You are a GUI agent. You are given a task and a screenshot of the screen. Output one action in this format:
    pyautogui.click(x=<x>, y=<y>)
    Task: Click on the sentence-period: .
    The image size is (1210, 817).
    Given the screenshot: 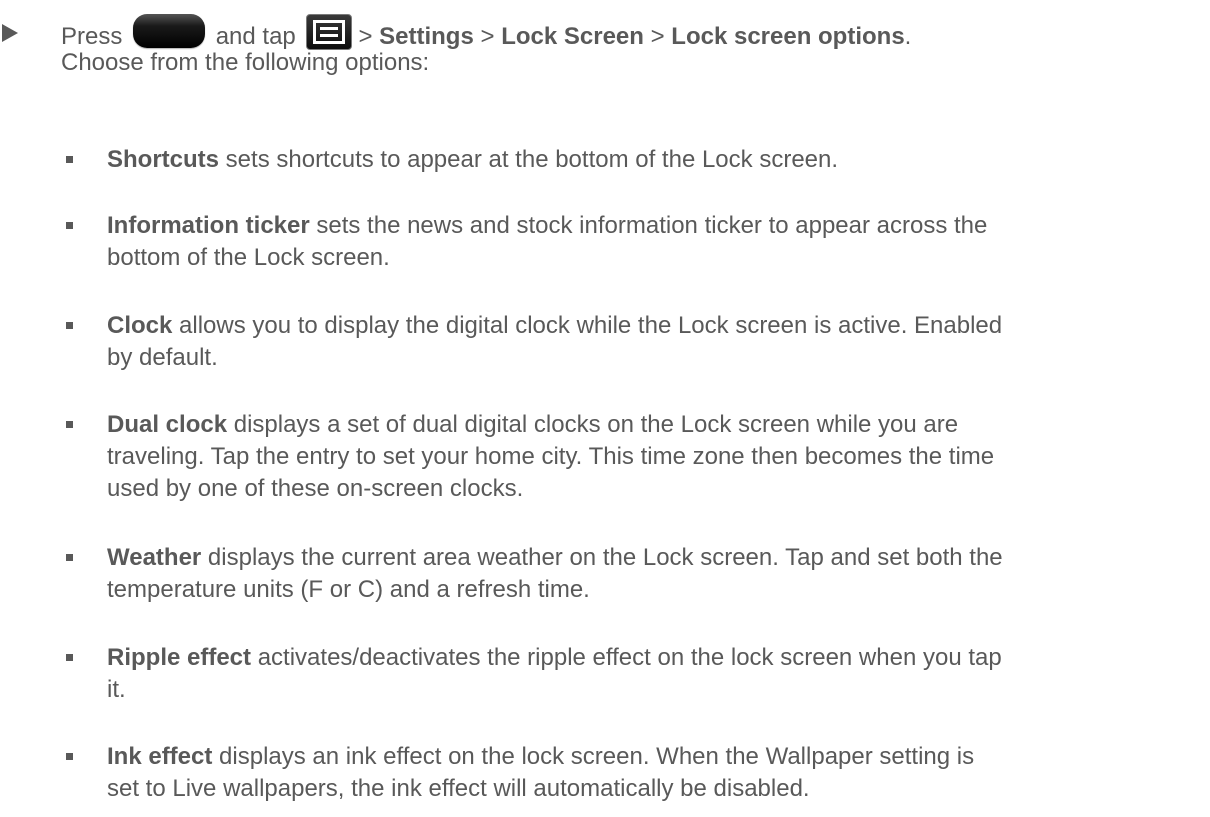 What is the action you would take?
    pyautogui.click(x=908, y=36)
    